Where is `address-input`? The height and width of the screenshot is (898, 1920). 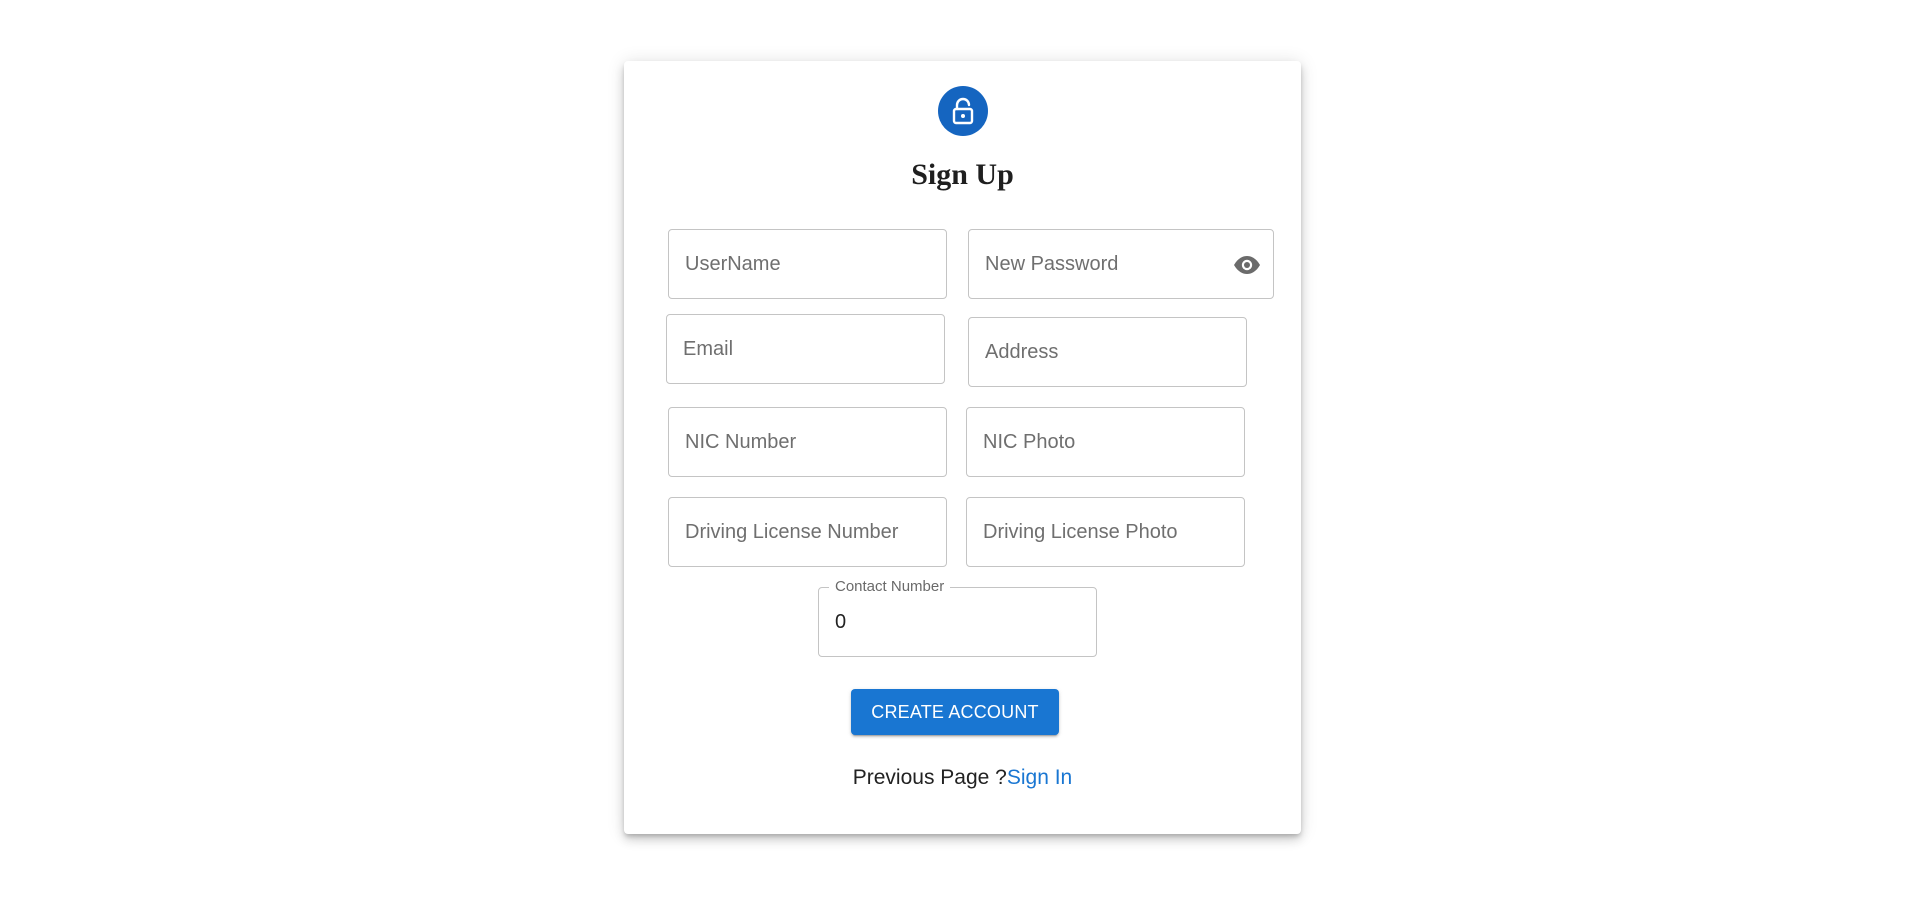 address-input is located at coordinates (1107, 352).